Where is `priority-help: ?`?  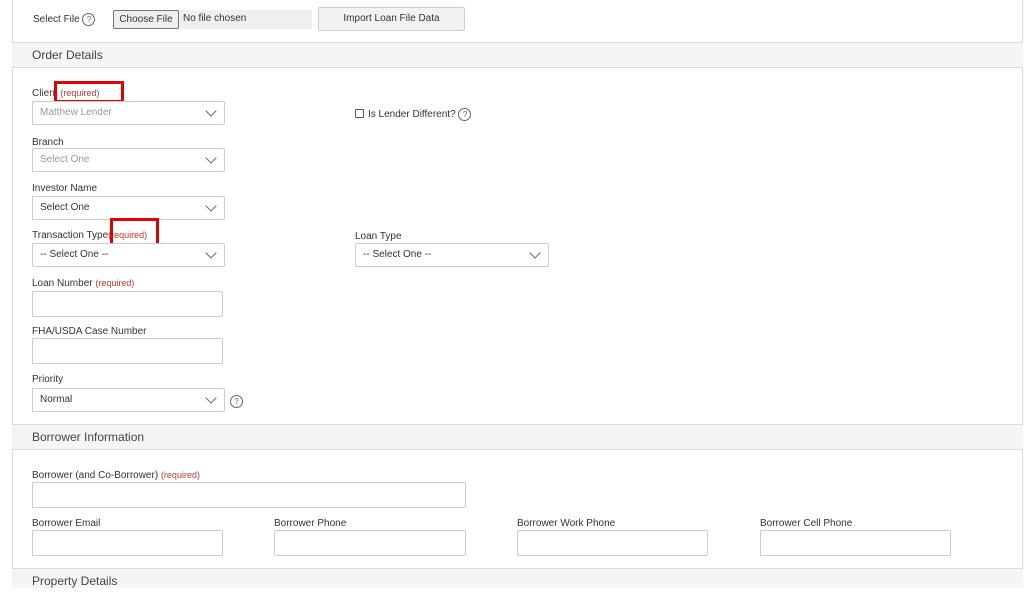 priority-help: ? is located at coordinates (236, 402).